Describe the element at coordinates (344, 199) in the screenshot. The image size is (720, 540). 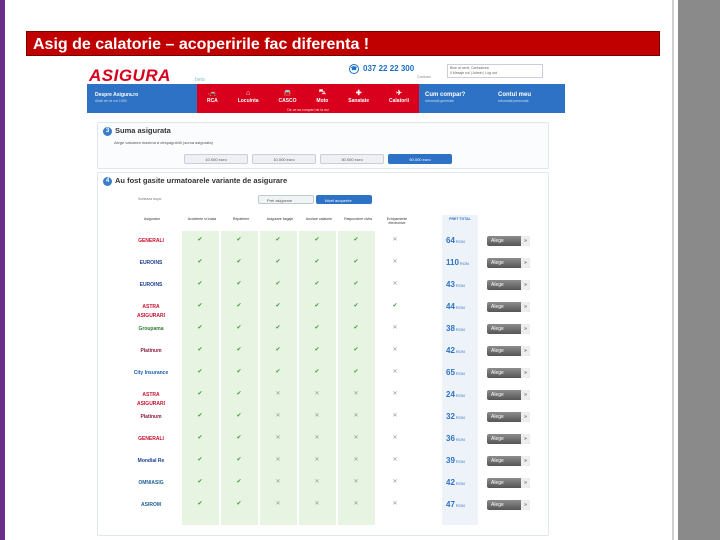
I see `sort-by-coverage-button: Nivel acoperire` at that location.